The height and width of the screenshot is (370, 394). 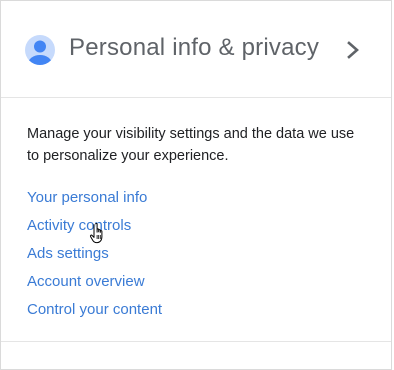 I want to click on list-item: Account overview, so click(x=94, y=285).